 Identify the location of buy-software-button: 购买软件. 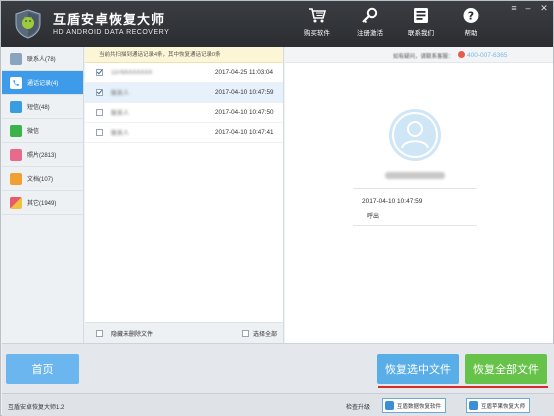
(317, 25).